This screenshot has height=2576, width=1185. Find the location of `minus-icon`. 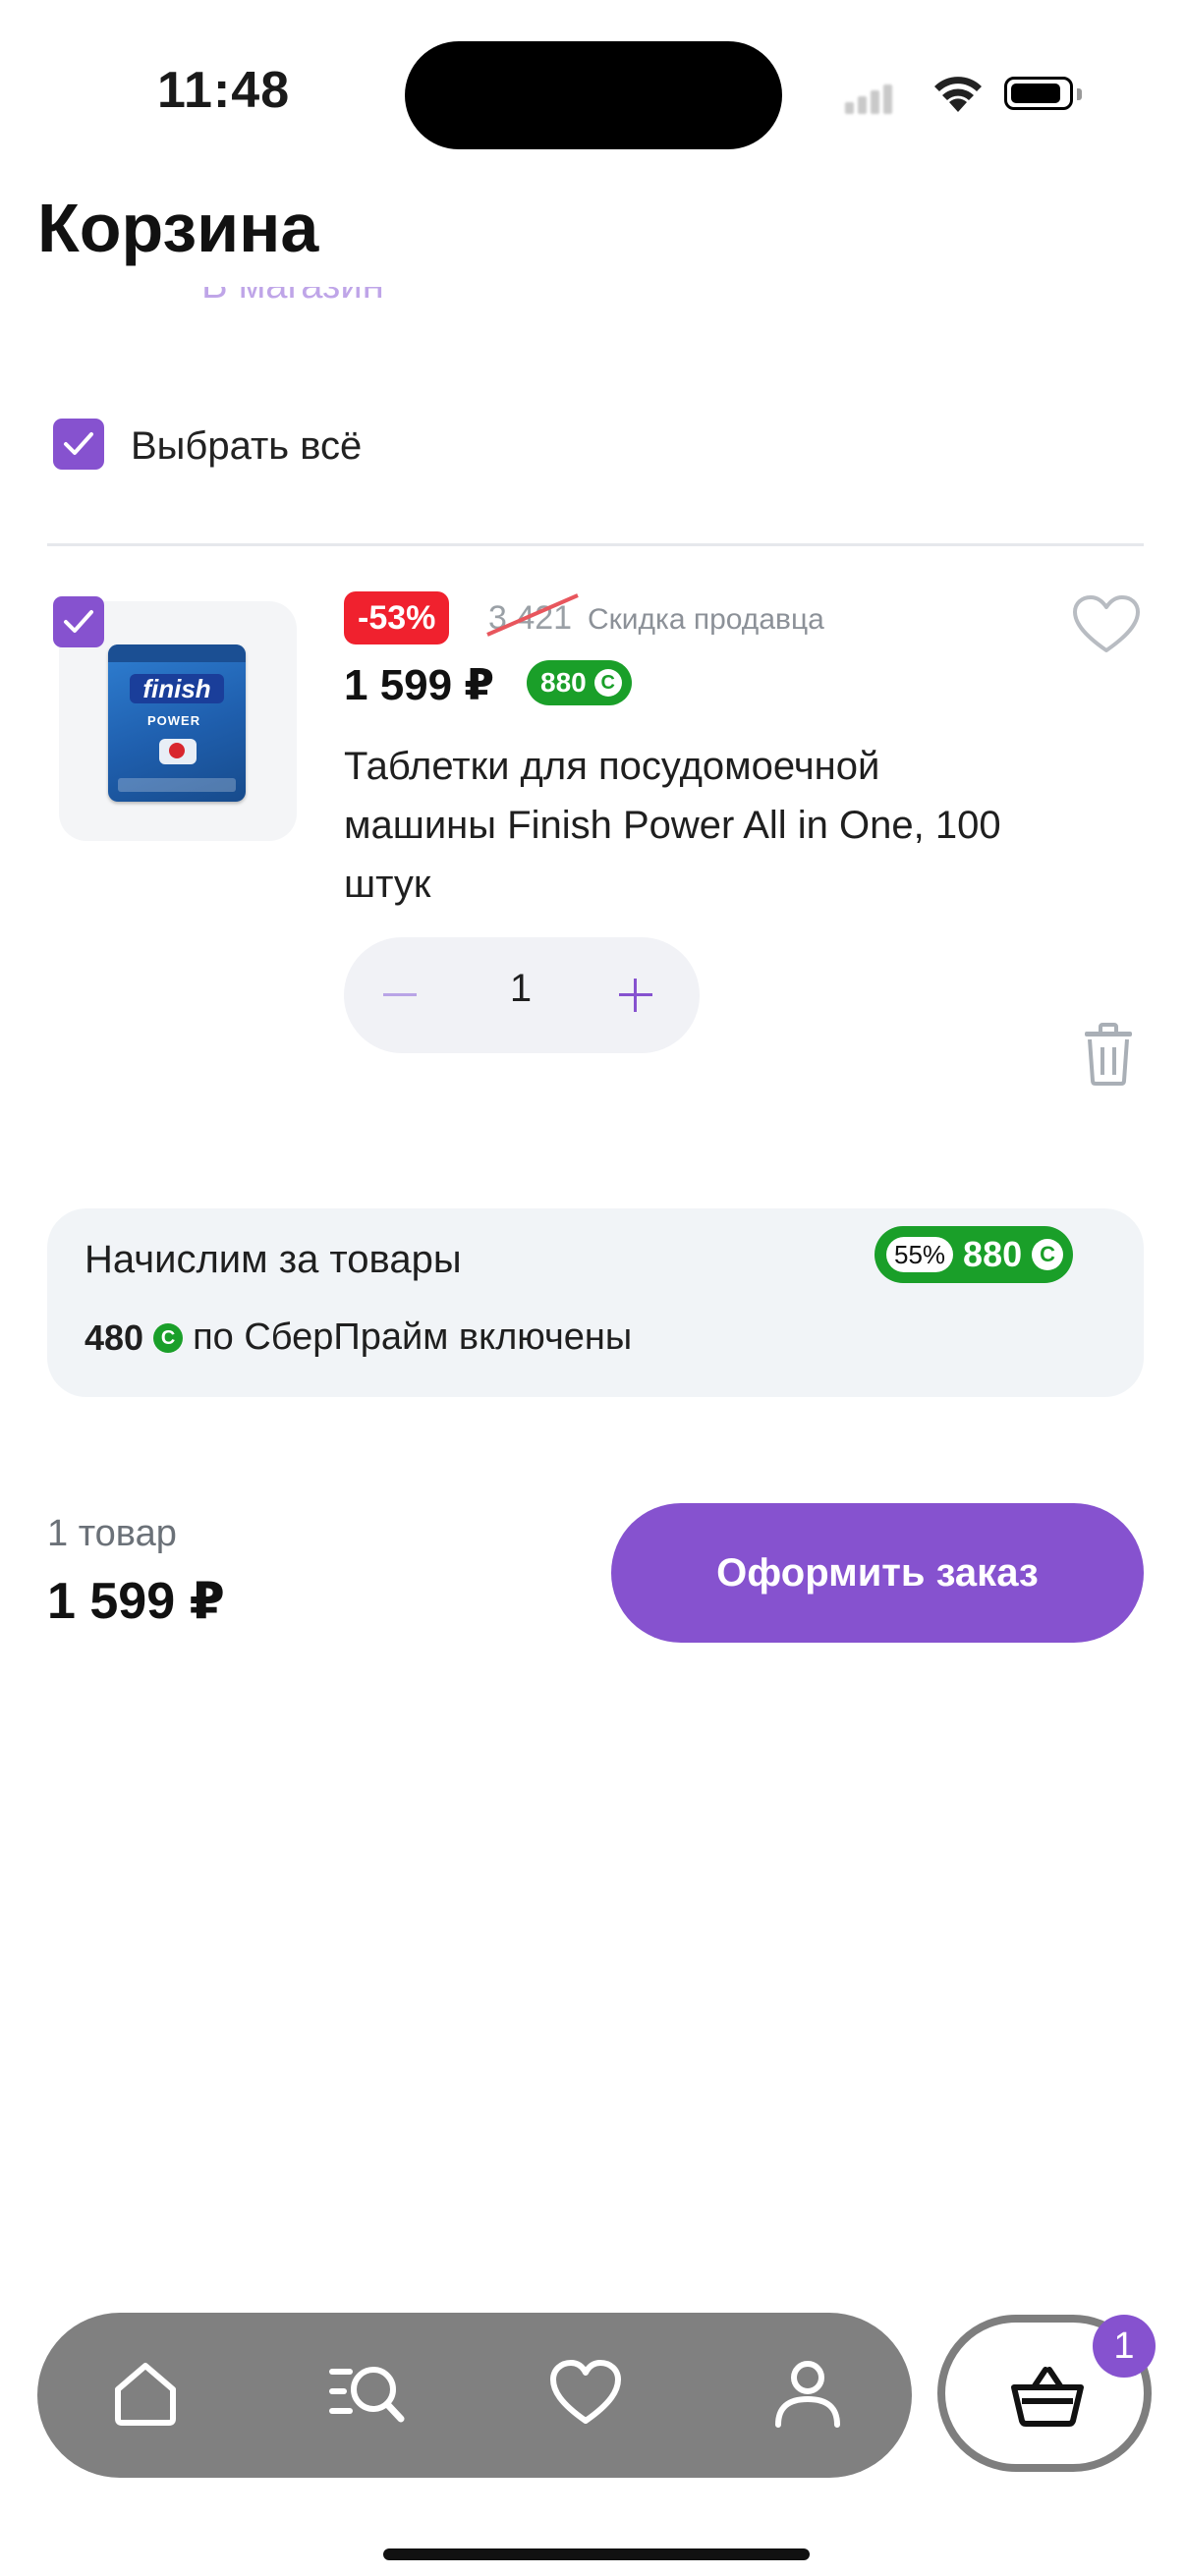

minus-icon is located at coordinates (400, 994).